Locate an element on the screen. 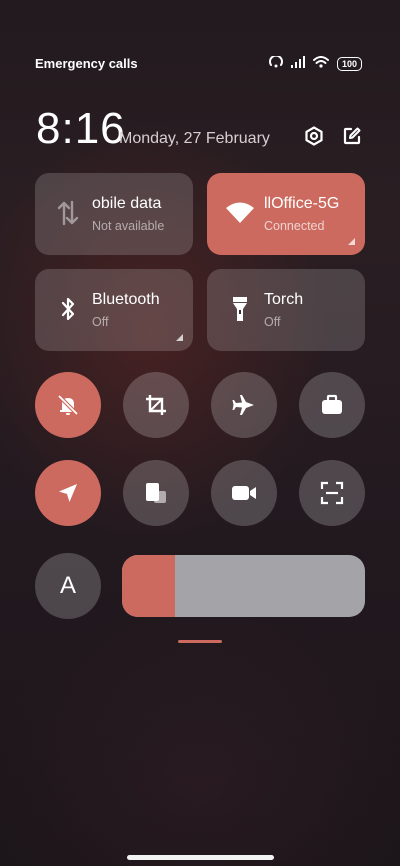 This screenshot has width=400, height=866. airplane-mode-toggle is located at coordinates (244, 405).